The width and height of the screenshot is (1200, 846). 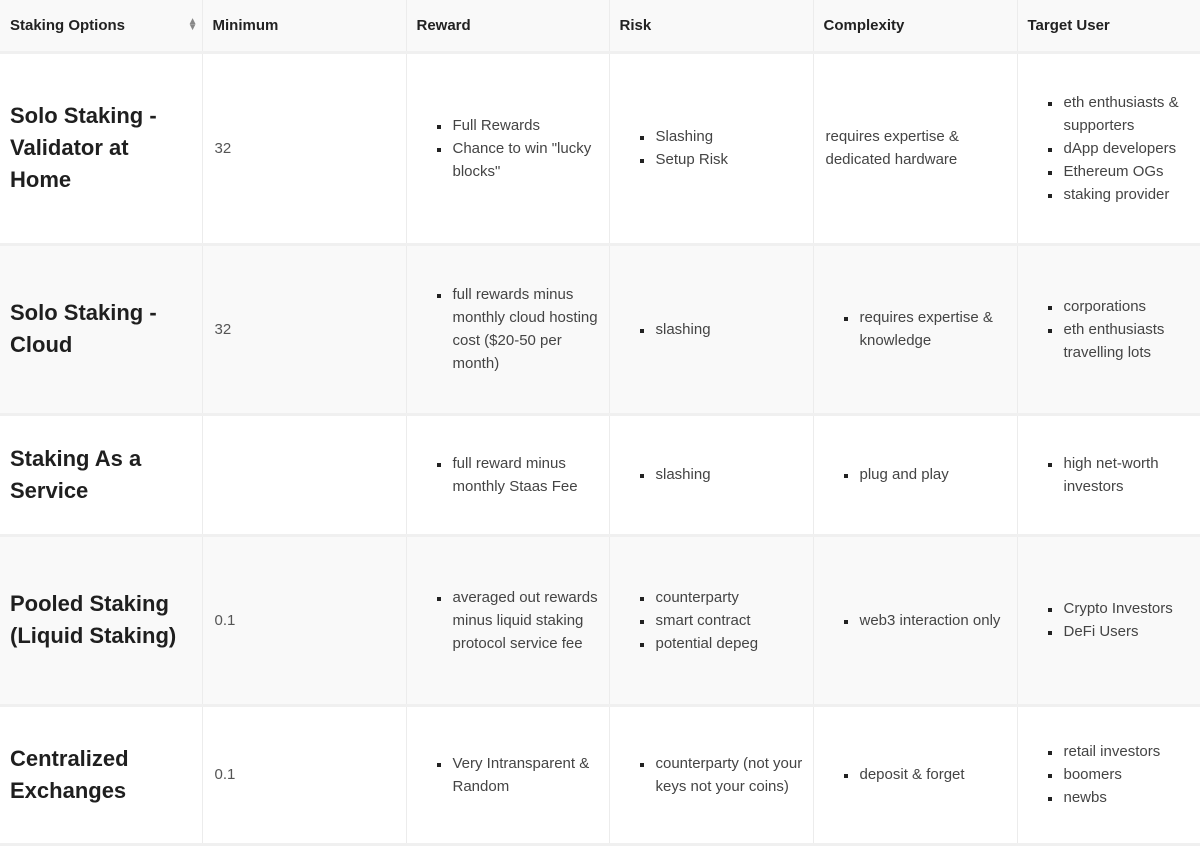 What do you see at coordinates (101, 149) in the screenshot?
I see `staking-option-name: Solo Staking - Validator at Home` at bounding box center [101, 149].